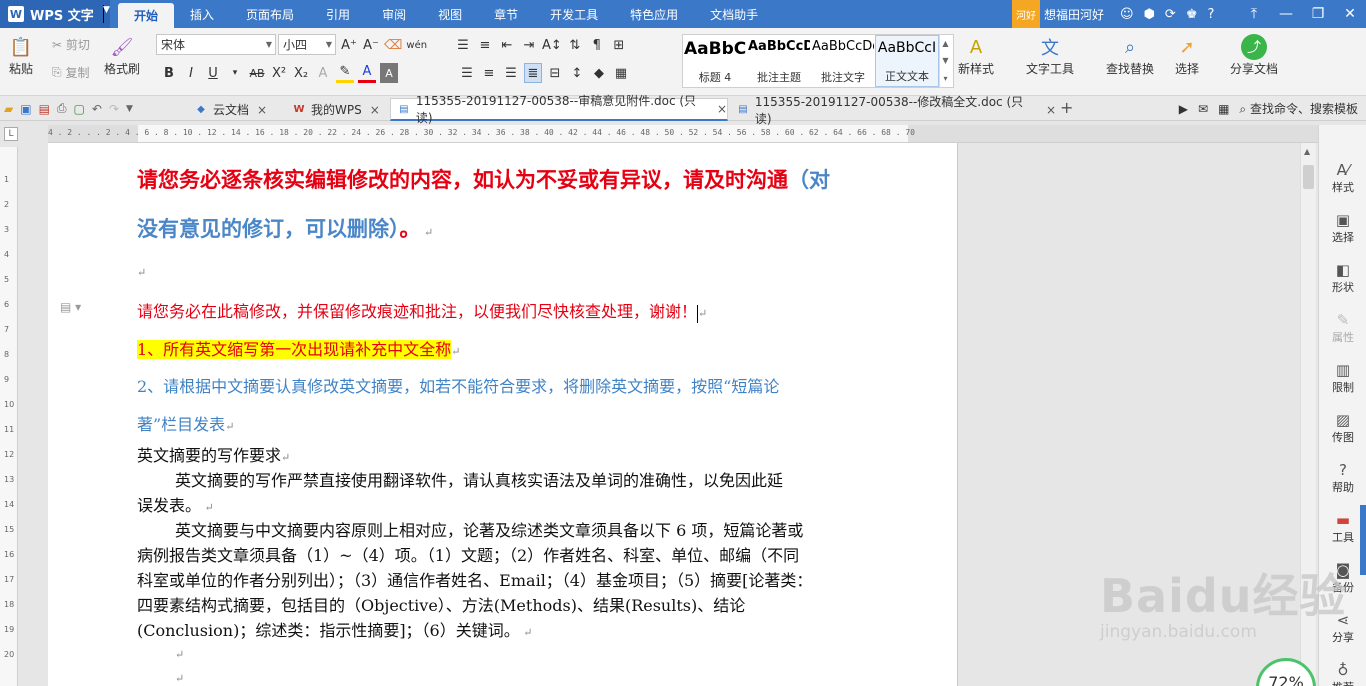 The image size is (1366, 686). What do you see at coordinates (907, 61) in the screenshot?
I see `style-body-text: AaBbCcI 正文文本` at bounding box center [907, 61].